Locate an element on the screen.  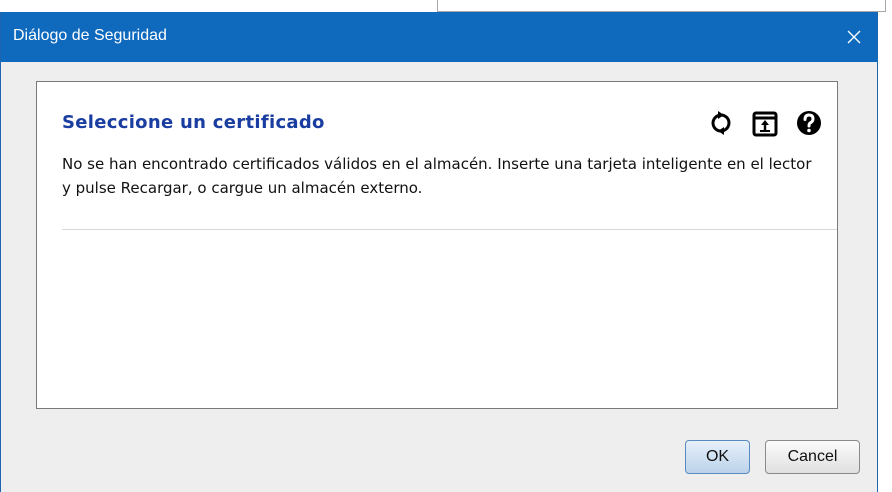
close-icon is located at coordinates (854, 37).